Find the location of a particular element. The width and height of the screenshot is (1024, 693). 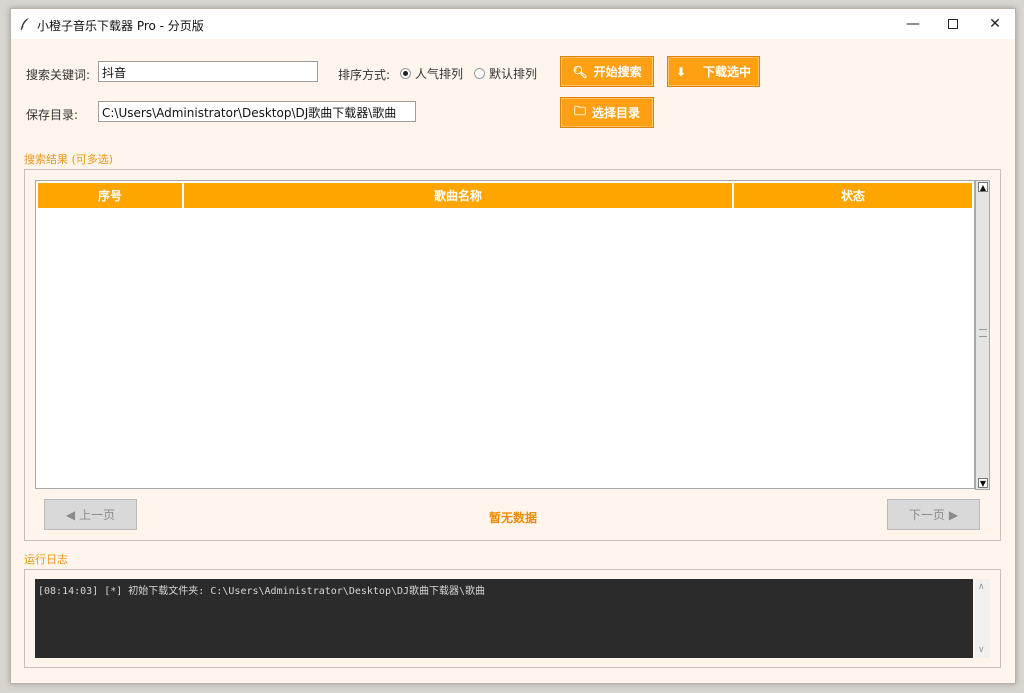

next-page-label: 下一页 is located at coordinates (926, 515).